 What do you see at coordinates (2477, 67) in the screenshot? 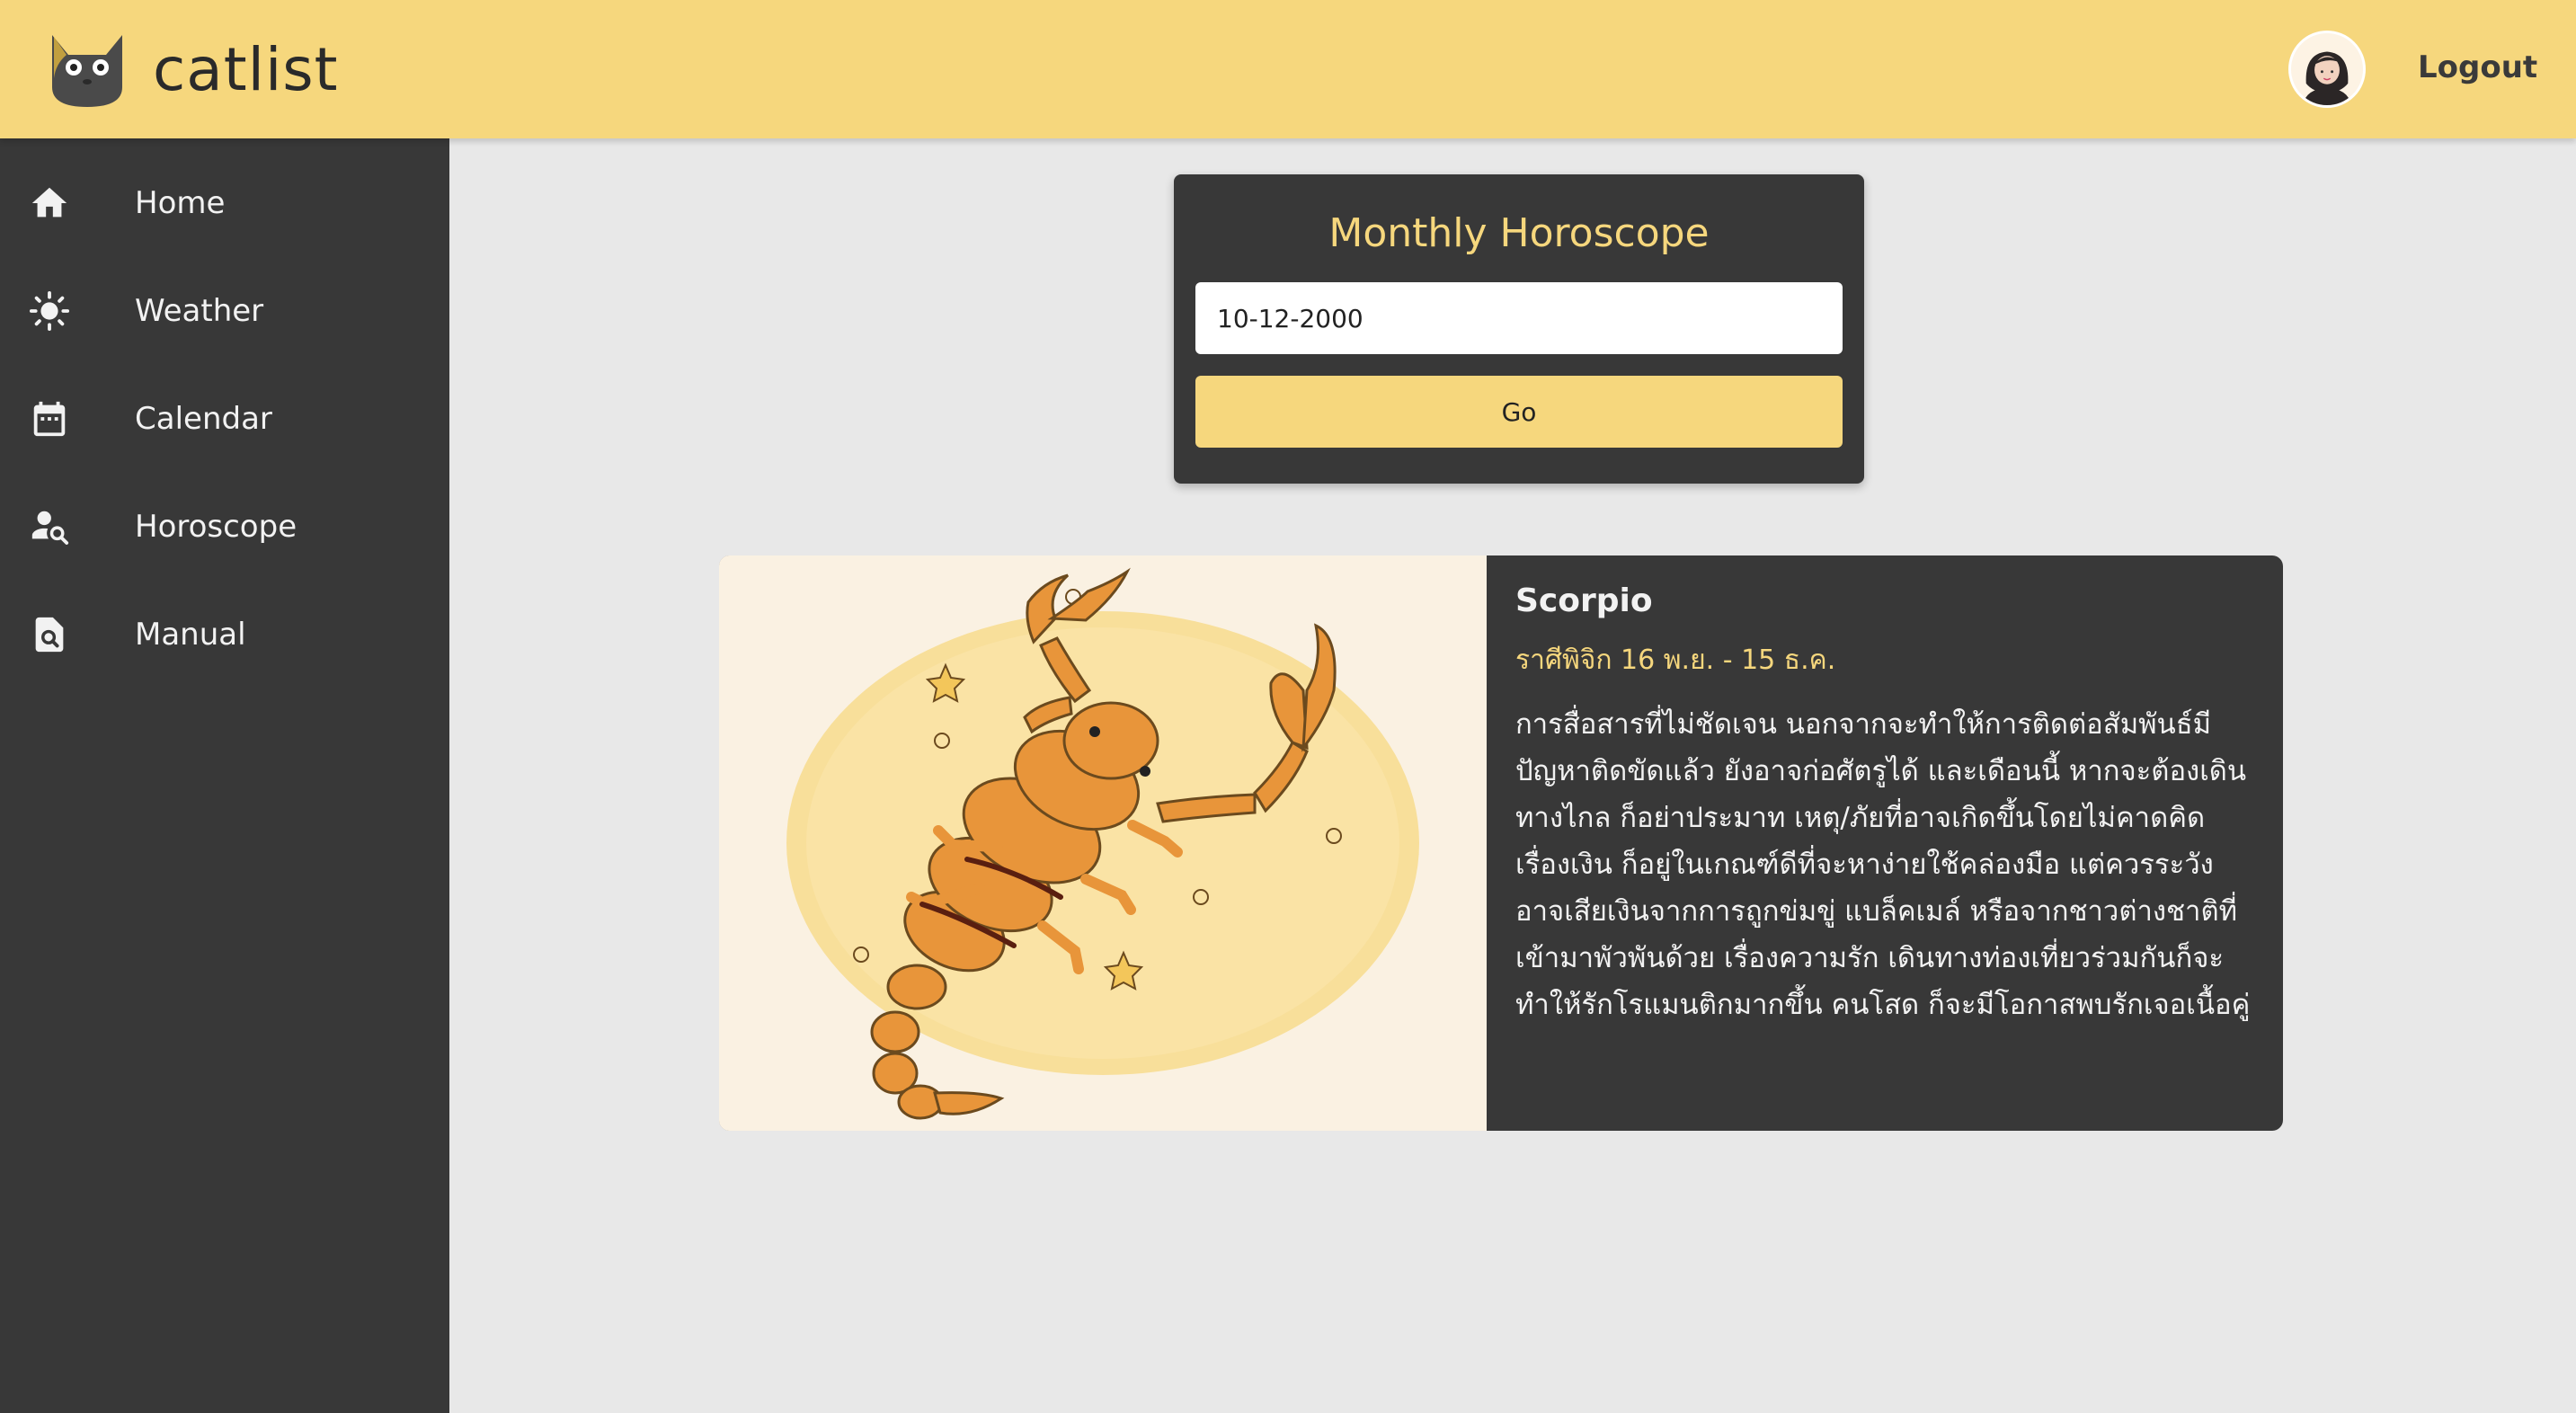
I see `logout-button: Logout` at bounding box center [2477, 67].